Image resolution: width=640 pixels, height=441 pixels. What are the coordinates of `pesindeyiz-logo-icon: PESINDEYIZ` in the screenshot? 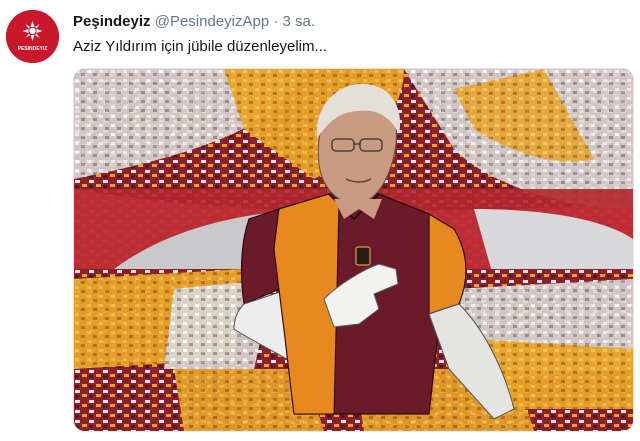 It's located at (32, 36).